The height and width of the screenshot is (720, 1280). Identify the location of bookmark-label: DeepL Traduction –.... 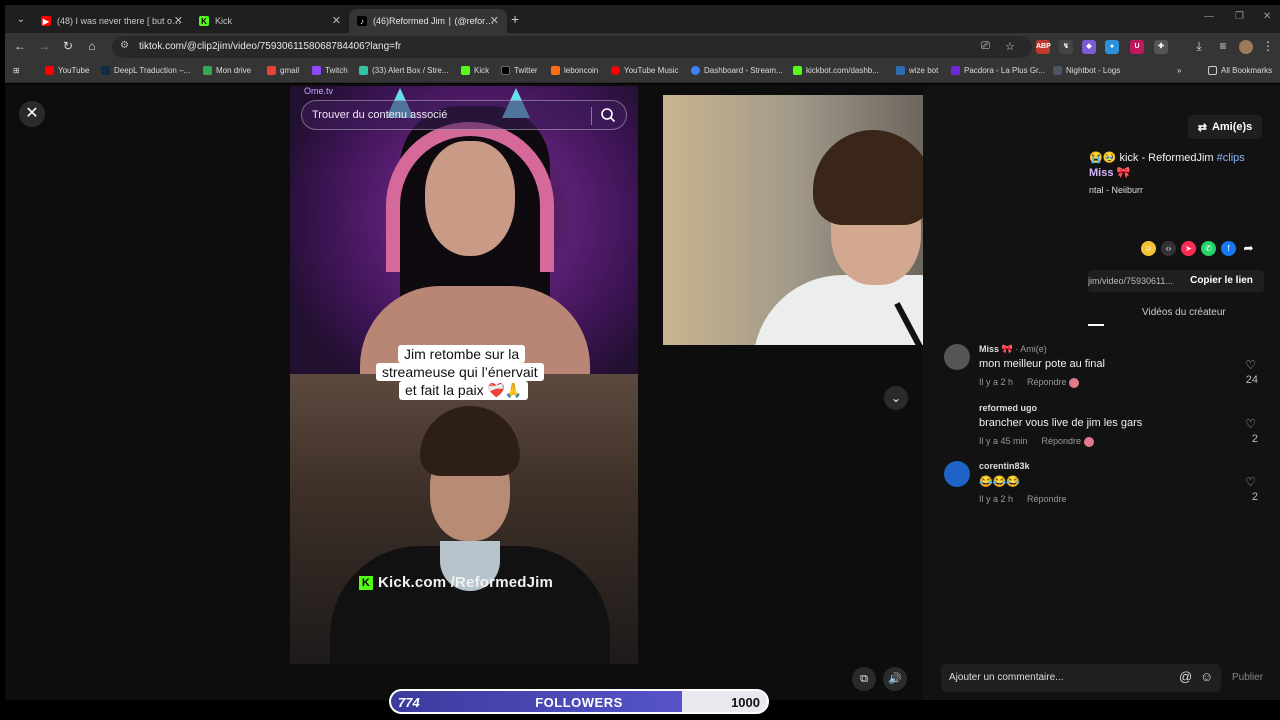
(152, 70).